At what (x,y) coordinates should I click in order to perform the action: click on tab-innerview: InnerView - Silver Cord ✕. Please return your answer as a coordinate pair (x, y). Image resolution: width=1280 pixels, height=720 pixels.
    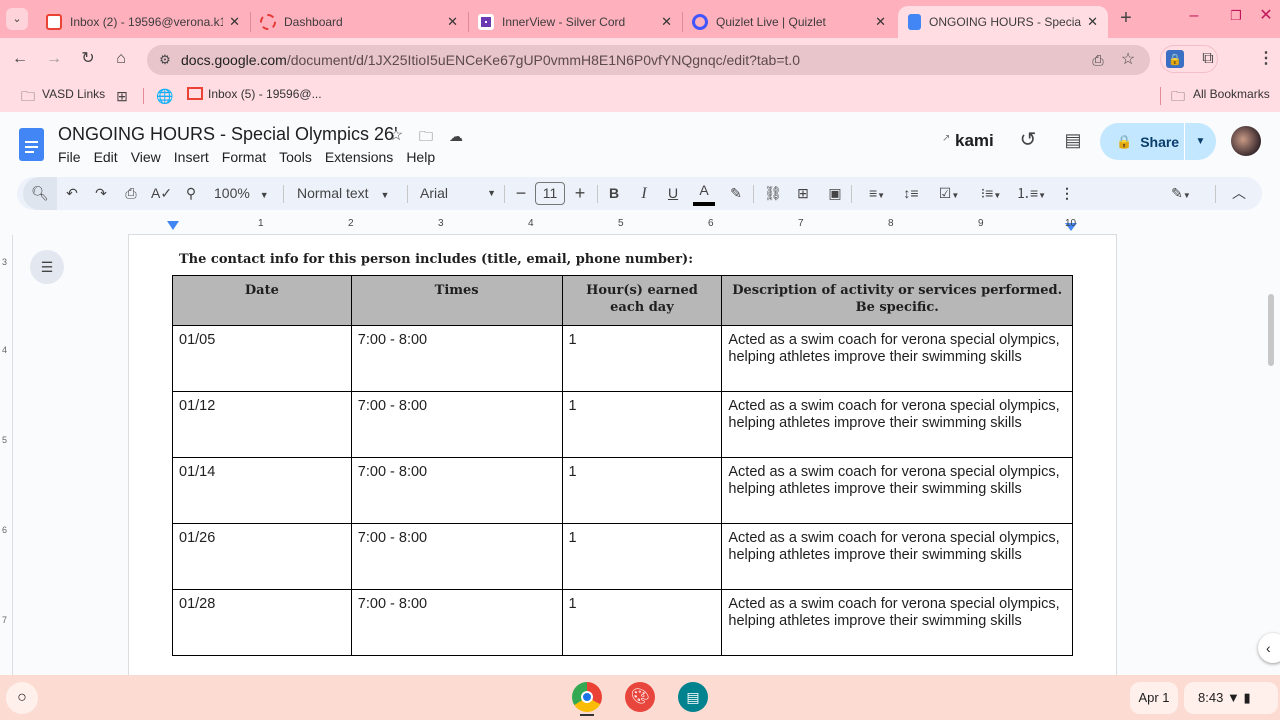
    Looking at the image, I should click on (575, 22).